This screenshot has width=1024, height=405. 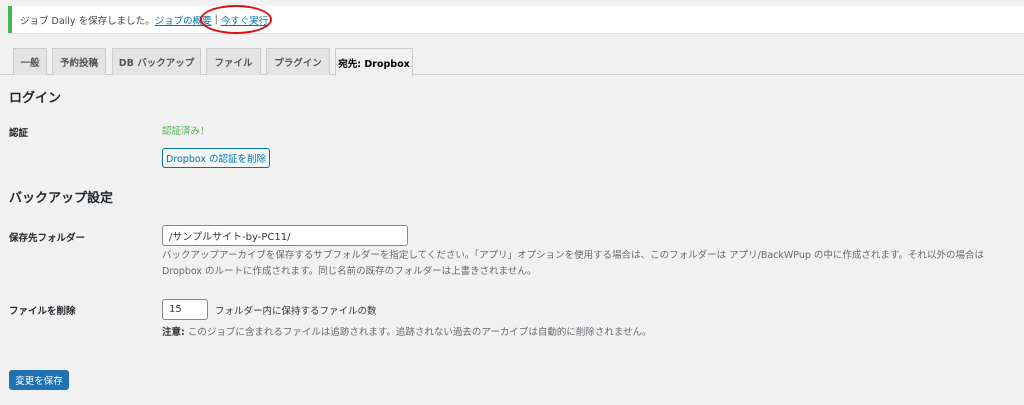 I want to click on settings-tabs: 一般 予約投稿 DB バックアップ ファイル プラグイン 宛先: Dropbox, so click(x=512, y=62).